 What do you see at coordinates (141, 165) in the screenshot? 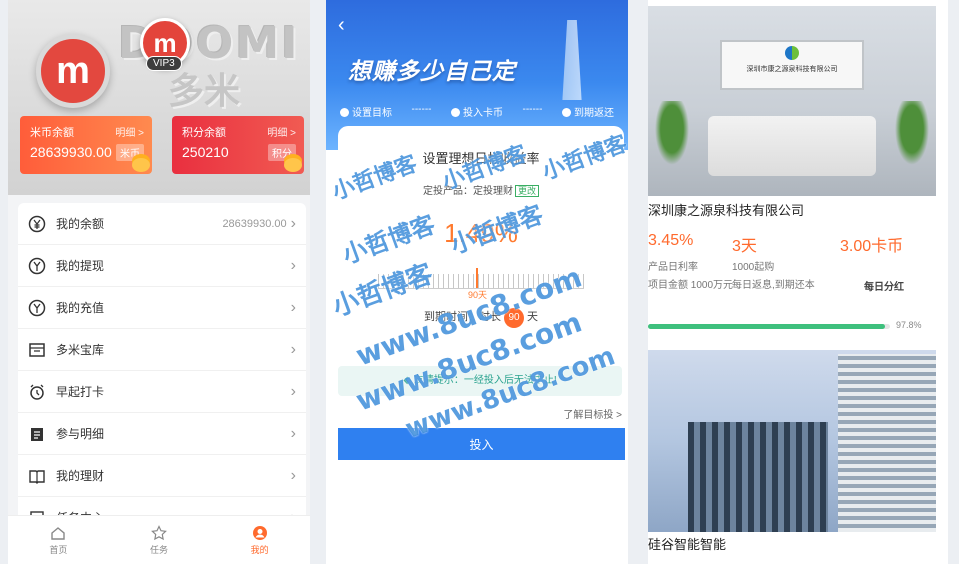
I see `coin-stack-icon` at bounding box center [141, 165].